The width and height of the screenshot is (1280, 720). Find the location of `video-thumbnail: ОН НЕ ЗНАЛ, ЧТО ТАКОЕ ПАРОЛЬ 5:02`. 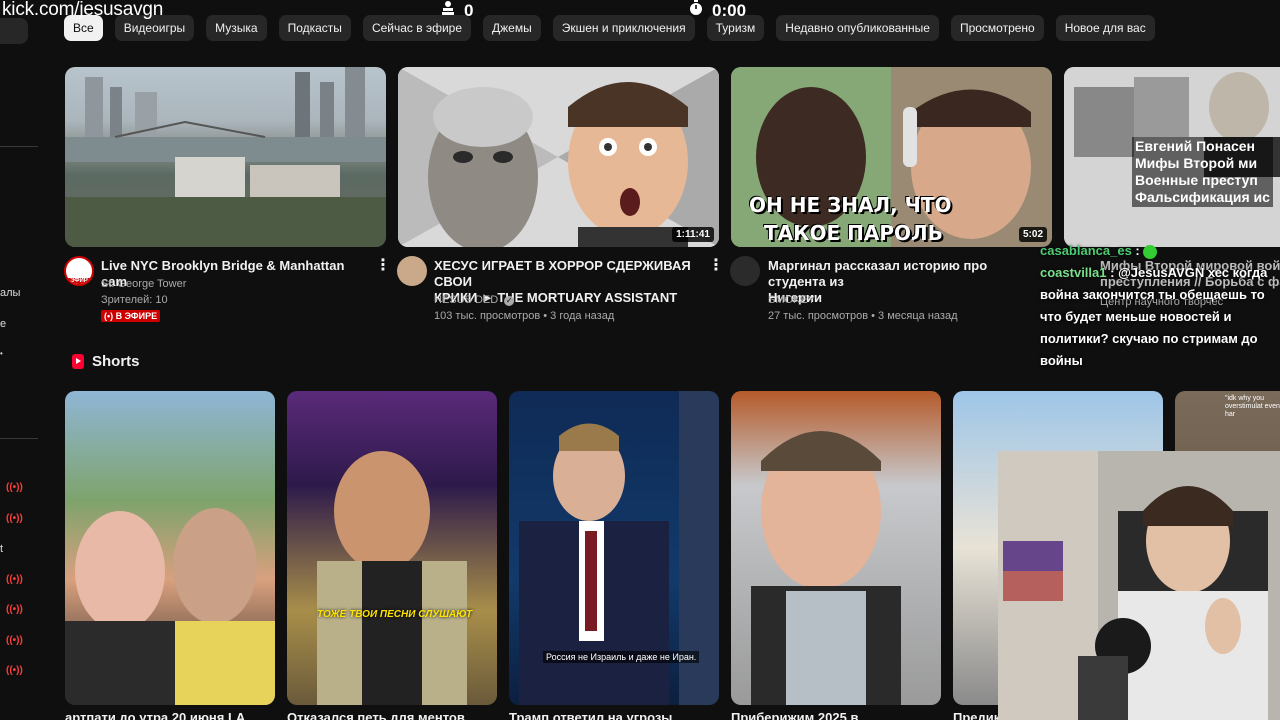

video-thumbnail: ОН НЕ ЗНАЛ, ЧТО ТАКОЕ ПАРОЛЬ 5:02 is located at coordinates (891, 157).